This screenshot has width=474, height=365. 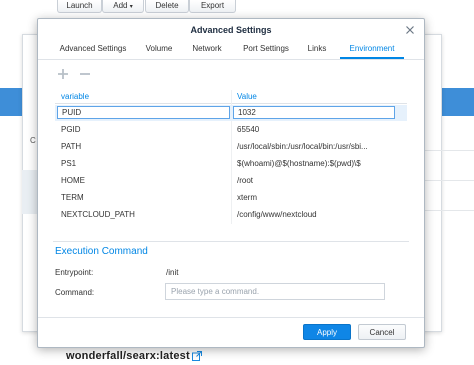 I want to click on tab-advanced-settings: Advanced Settings, so click(x=93, y=48).